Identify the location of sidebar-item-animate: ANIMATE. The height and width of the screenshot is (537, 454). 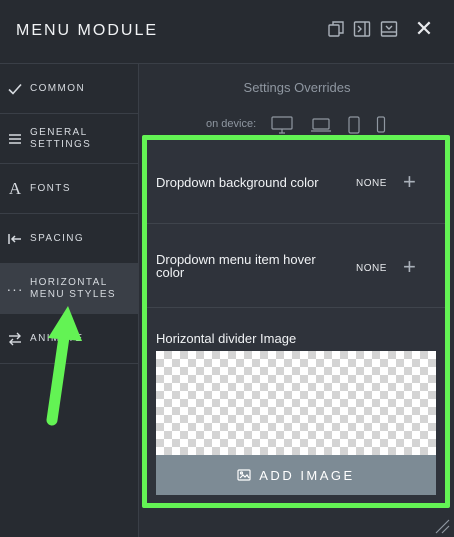
(69, 339).